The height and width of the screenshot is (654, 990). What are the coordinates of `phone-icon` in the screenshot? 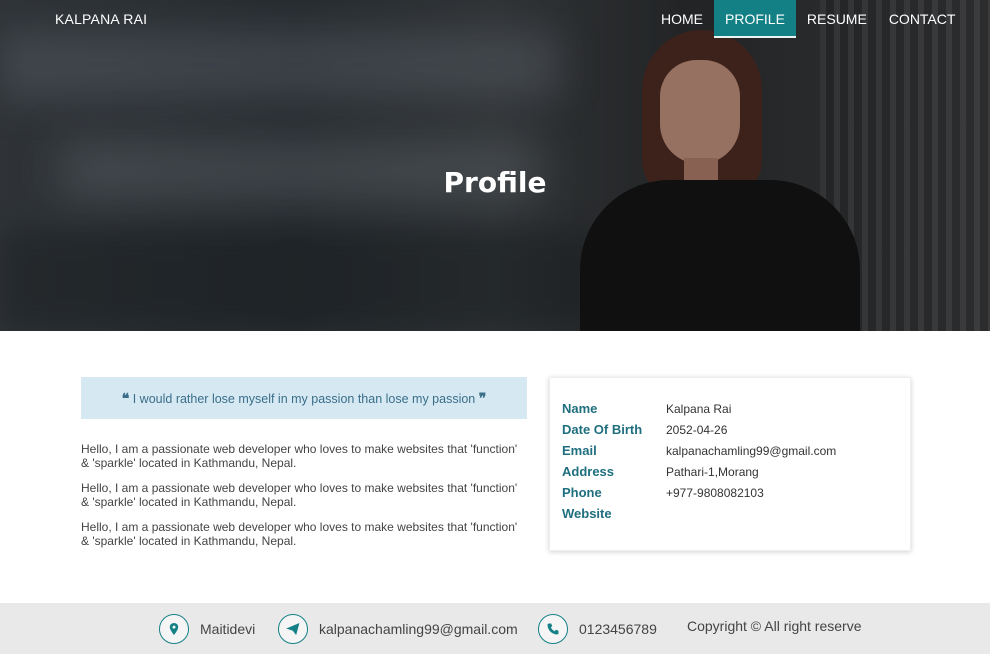 It's located at (553, 629).